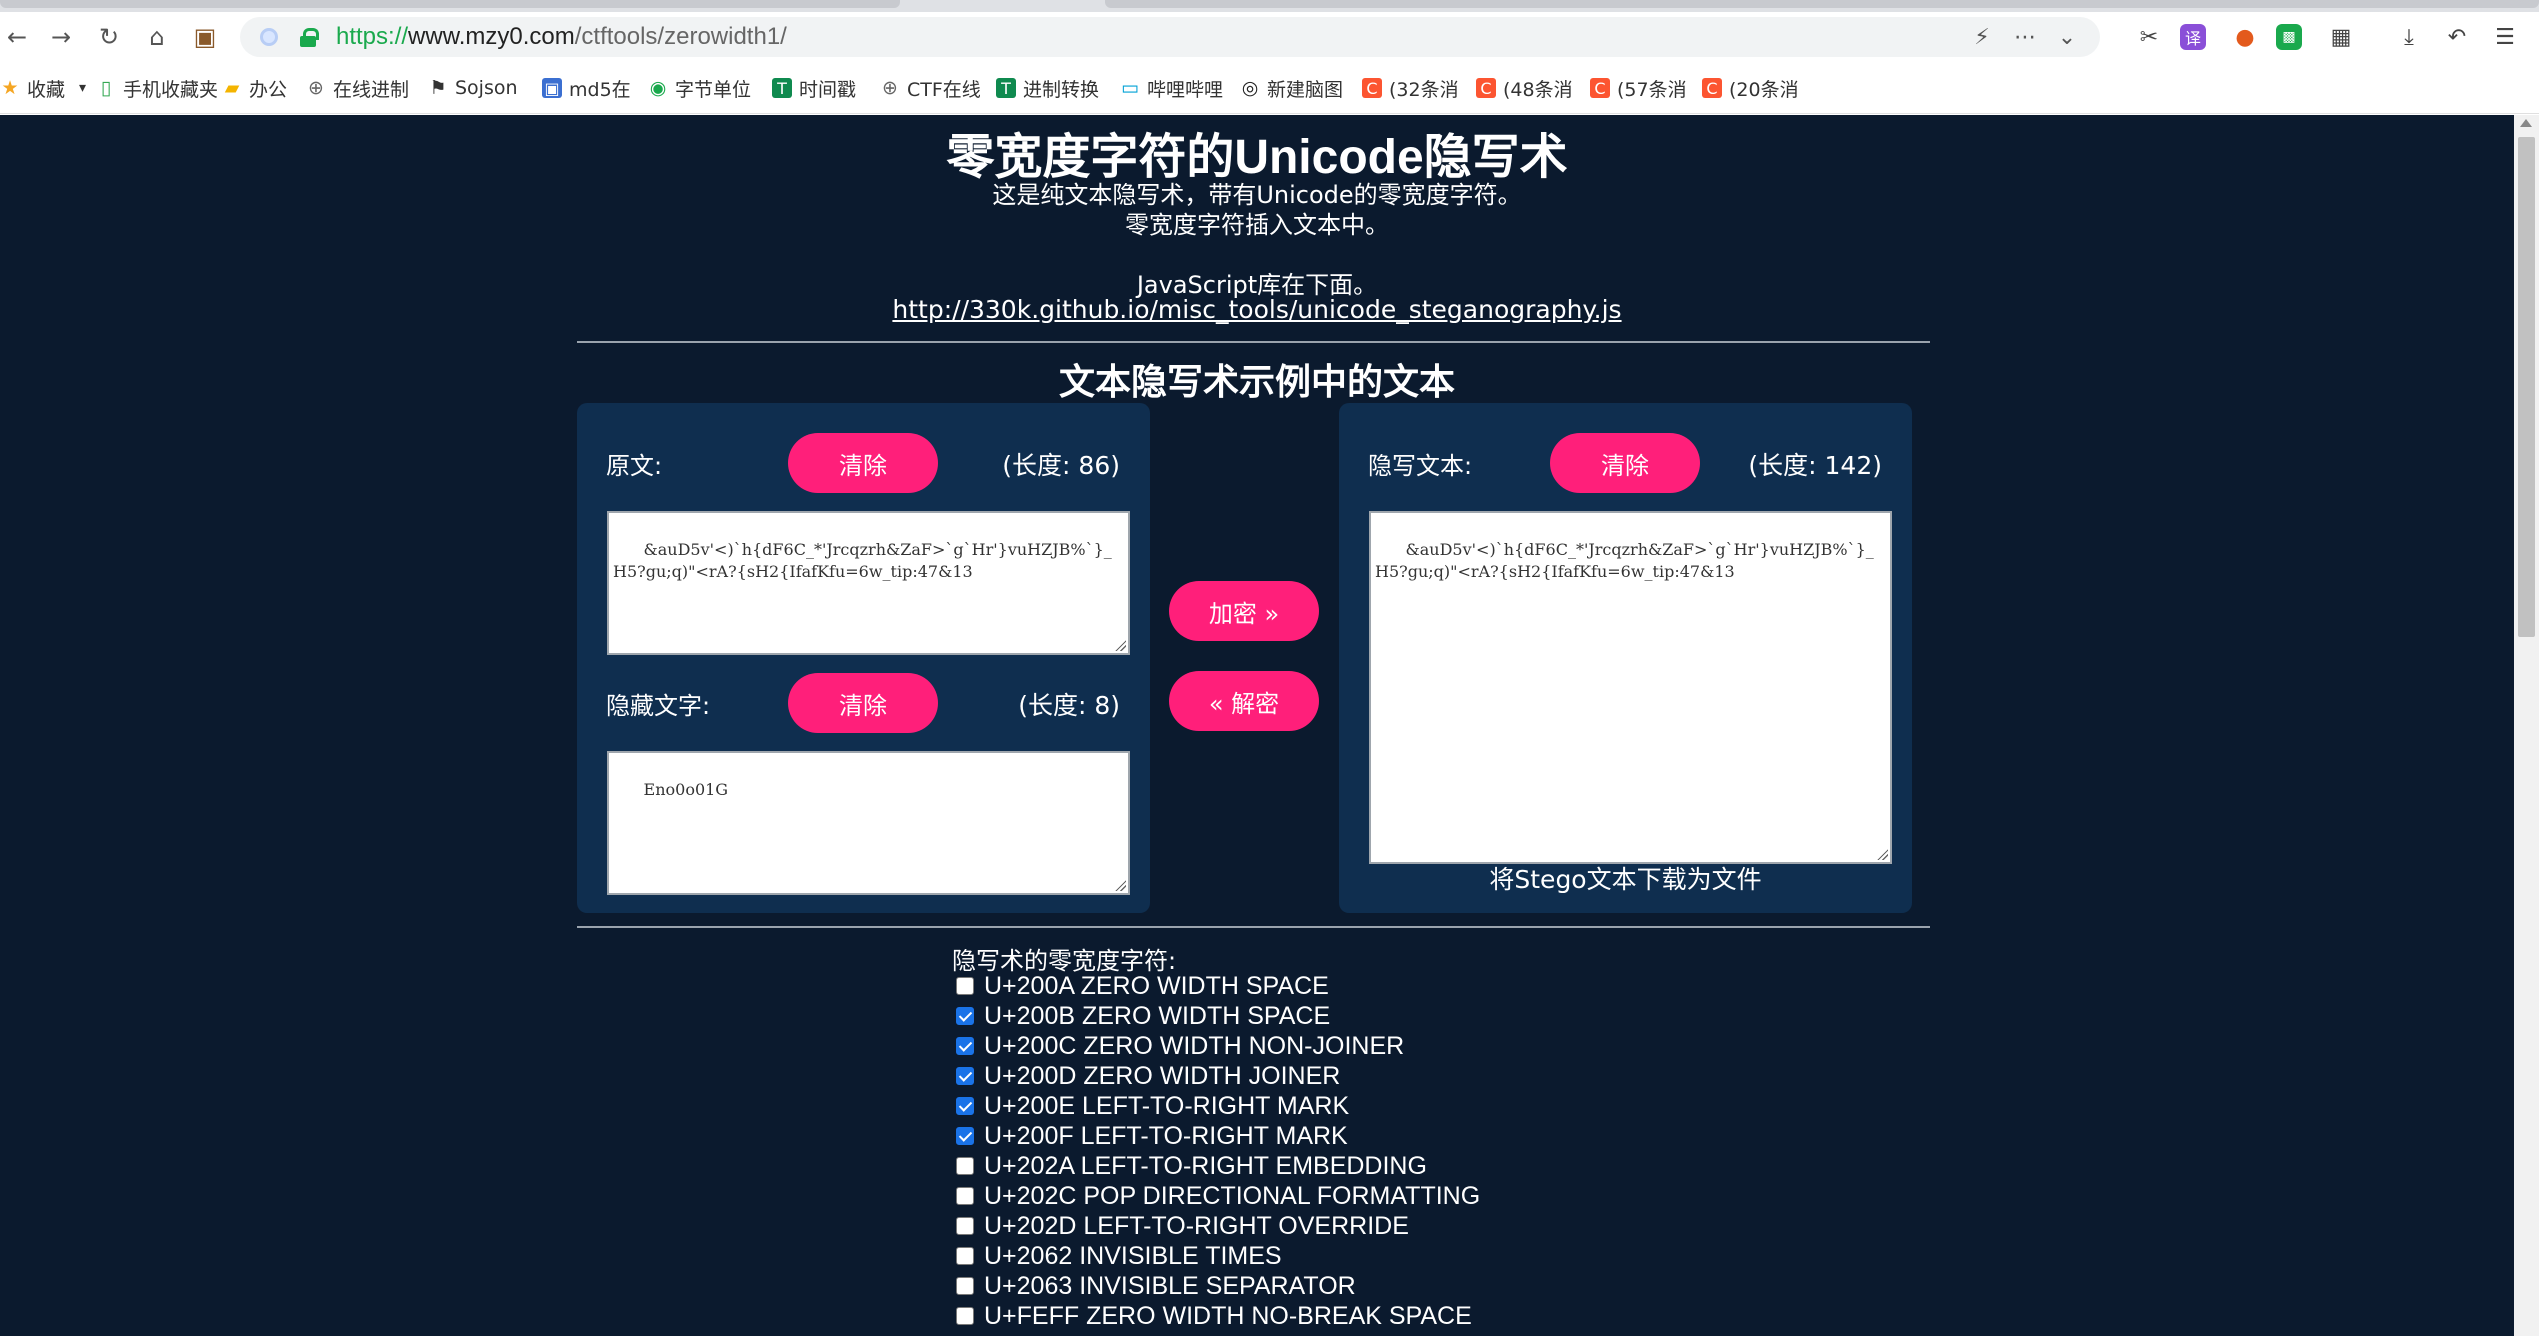 This screenshot has width=2539, height=1336. I want to click on menu-icon: ☰, so click(2505, 37).